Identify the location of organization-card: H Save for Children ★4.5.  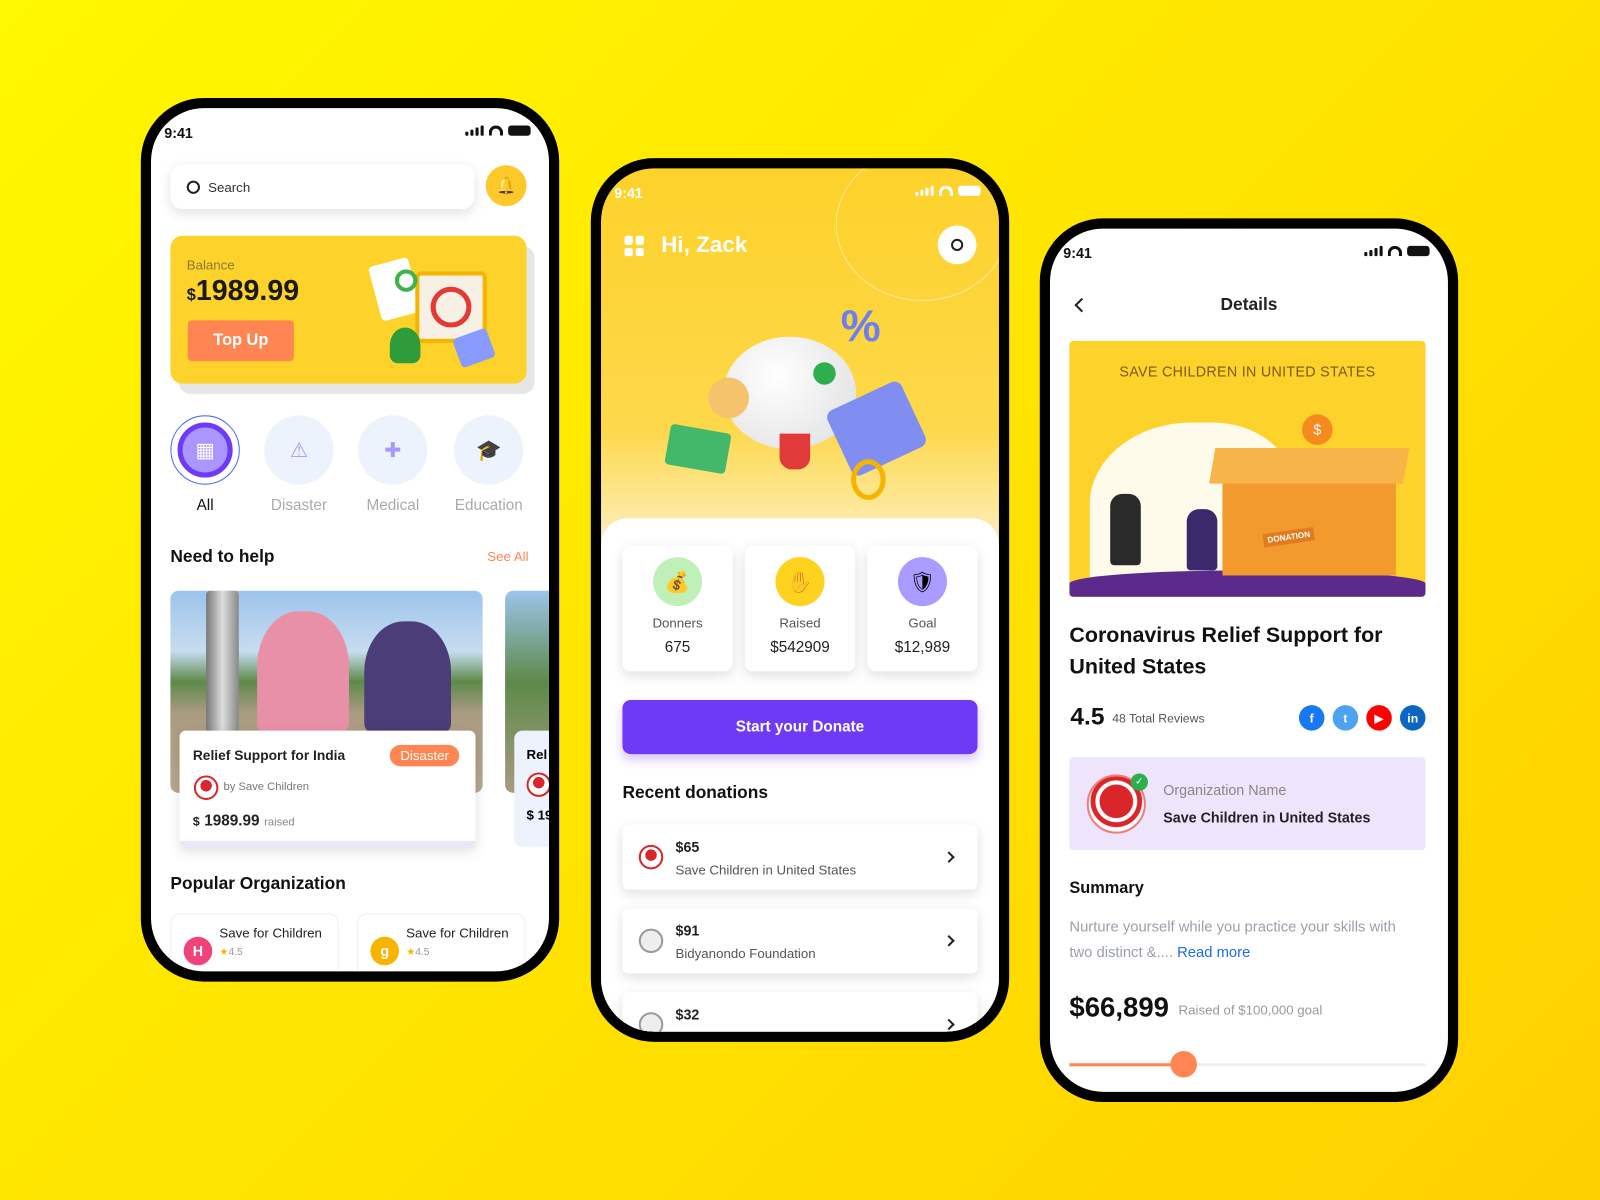
(254, 942).